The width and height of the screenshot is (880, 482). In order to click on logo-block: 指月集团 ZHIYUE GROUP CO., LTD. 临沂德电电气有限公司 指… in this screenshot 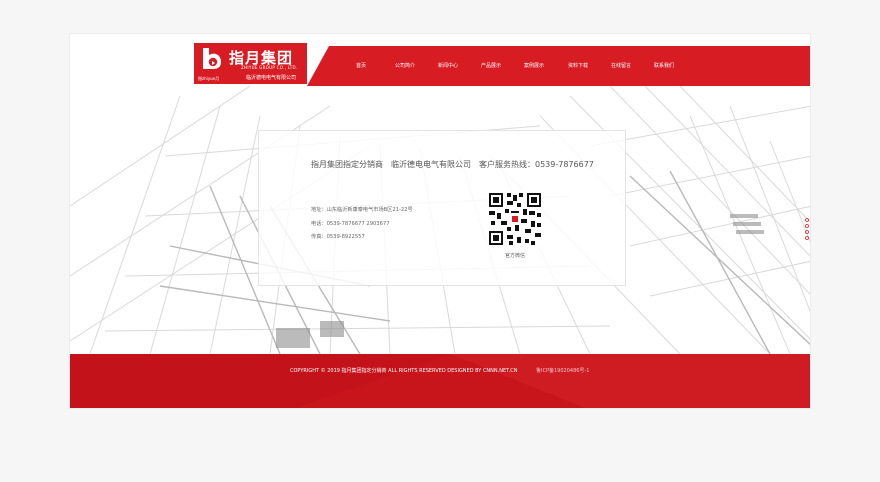, I will do `click(250, 63)`.